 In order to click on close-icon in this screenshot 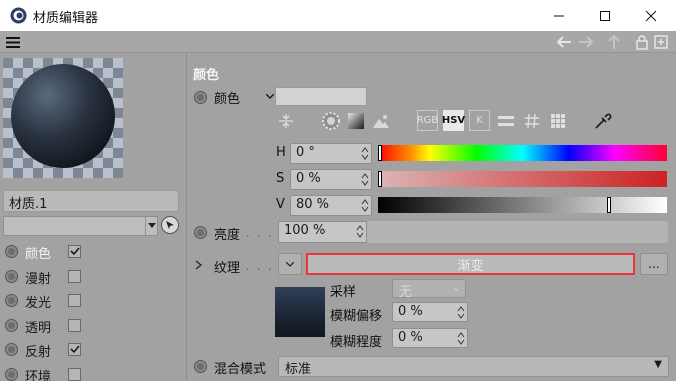, I will do `click(651, 15)`.